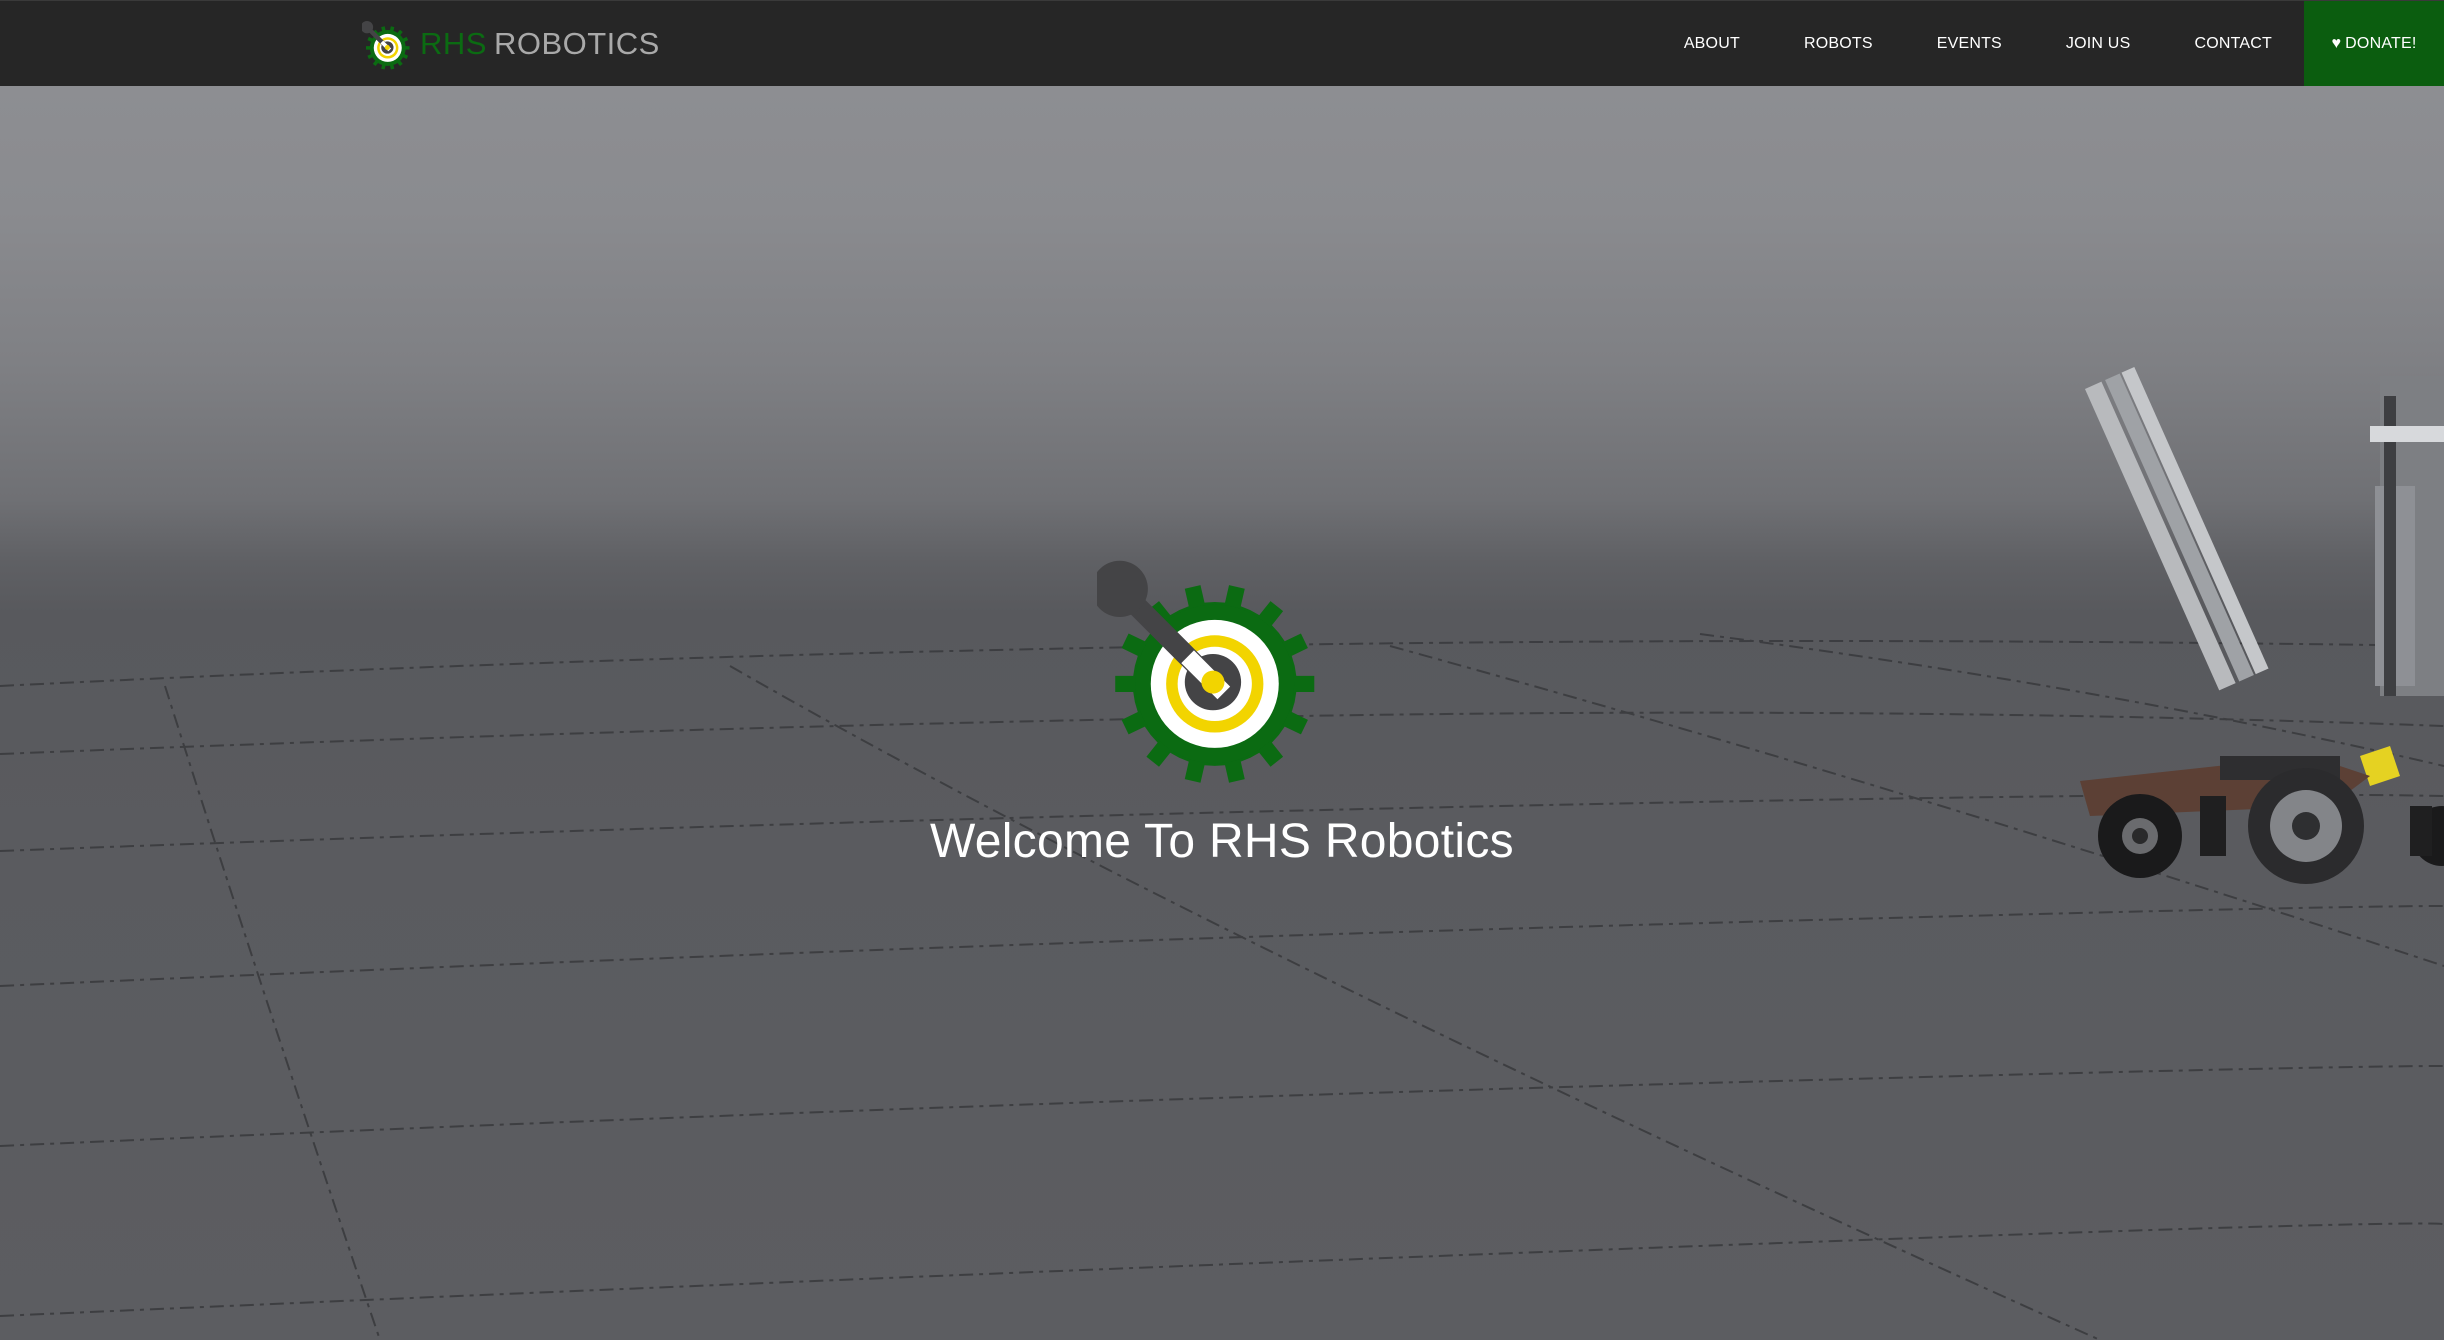 The width and height of the screenshot is (2444, 1340). I want to click on nav-robots: ROBOTS, so click(1838, 43).